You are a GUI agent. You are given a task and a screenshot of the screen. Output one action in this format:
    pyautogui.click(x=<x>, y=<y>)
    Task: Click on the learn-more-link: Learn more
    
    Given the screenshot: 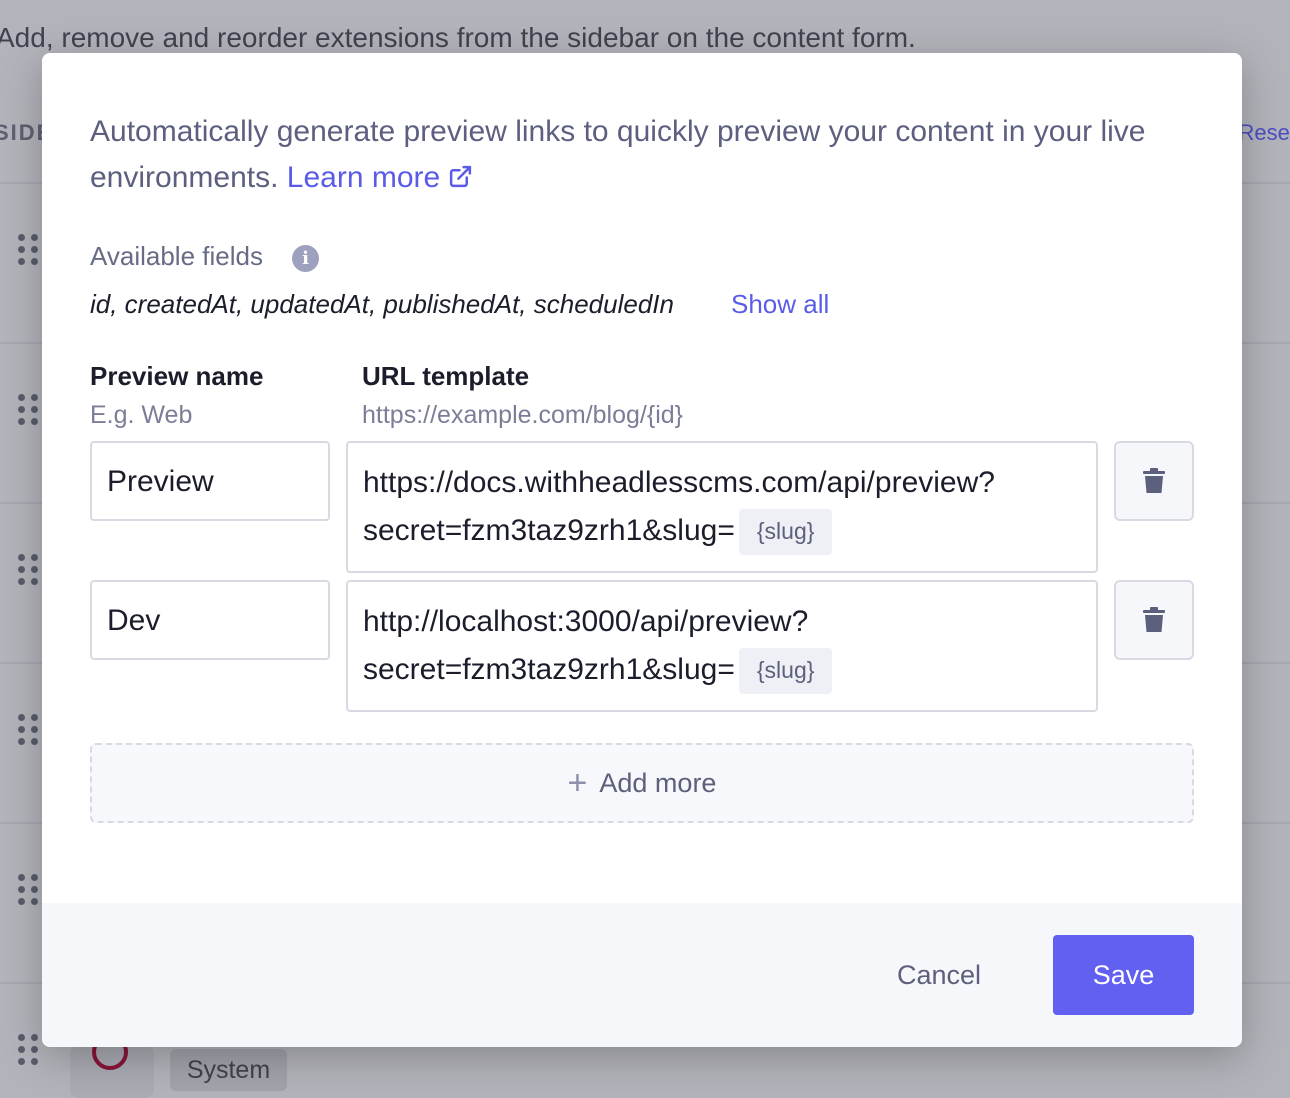 What is the action you would take?
    pyautogui.click(x=380, y=177)
    